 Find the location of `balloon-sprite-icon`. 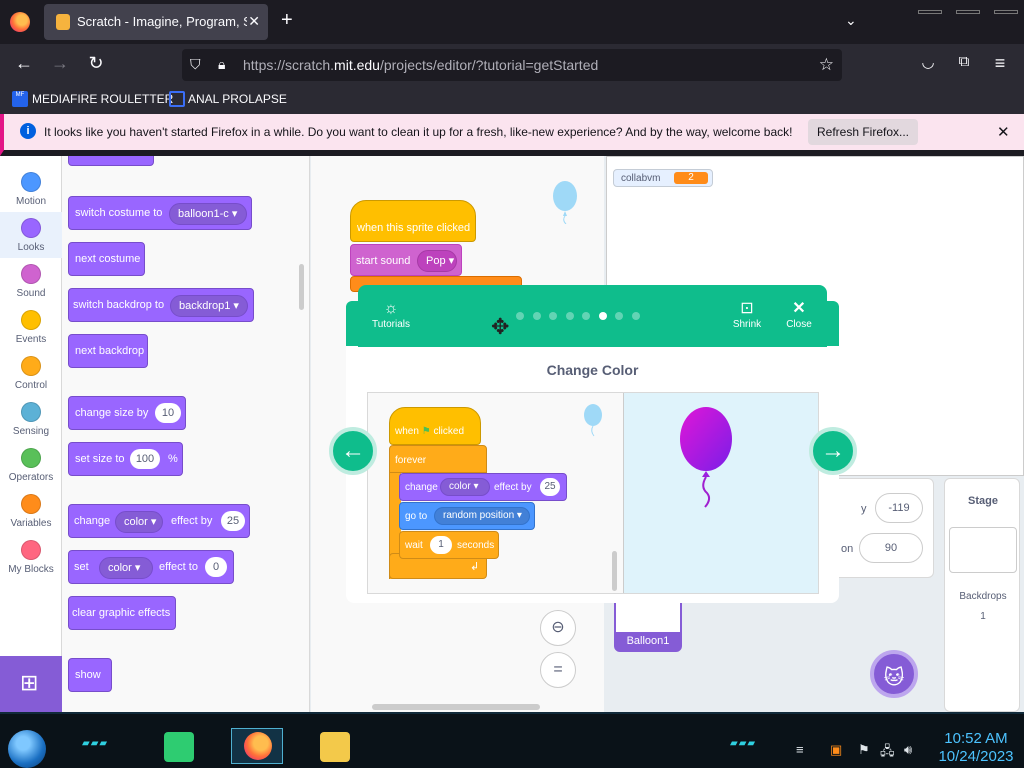

balloon-sprite-icon is located at coordinates (593, 420).